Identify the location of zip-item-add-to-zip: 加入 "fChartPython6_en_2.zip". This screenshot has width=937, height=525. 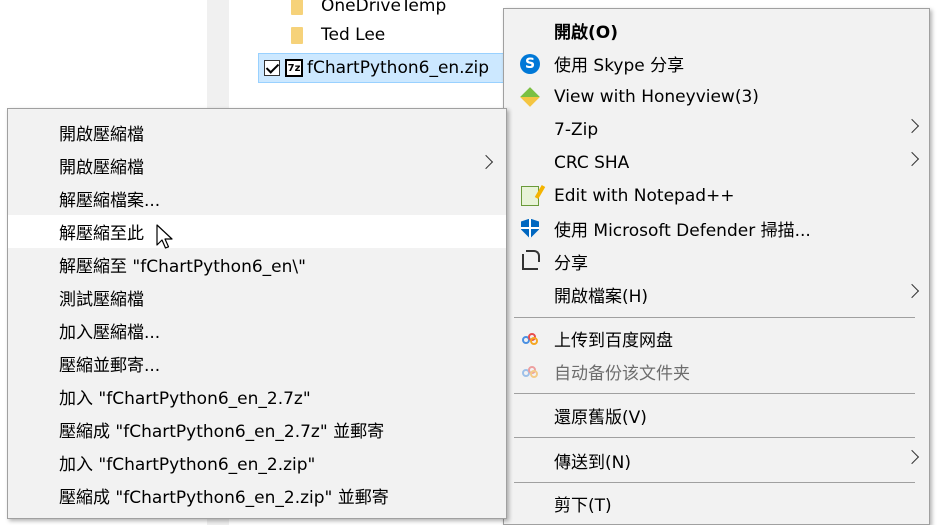
(257, 462).